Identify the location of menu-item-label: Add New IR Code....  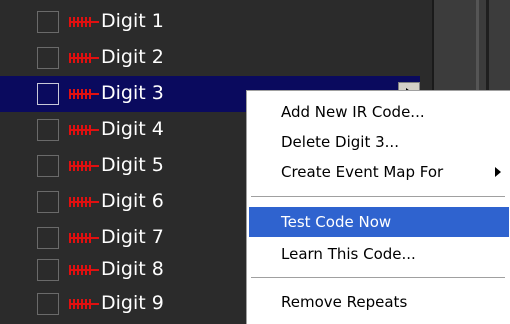
(353, 112).